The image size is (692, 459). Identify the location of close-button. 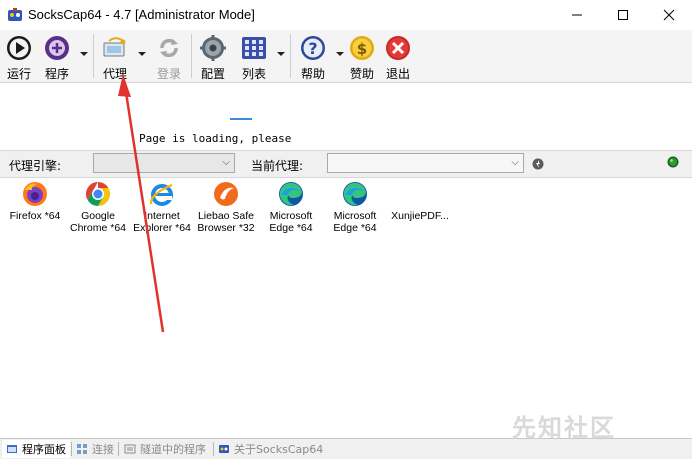
(669, 15).